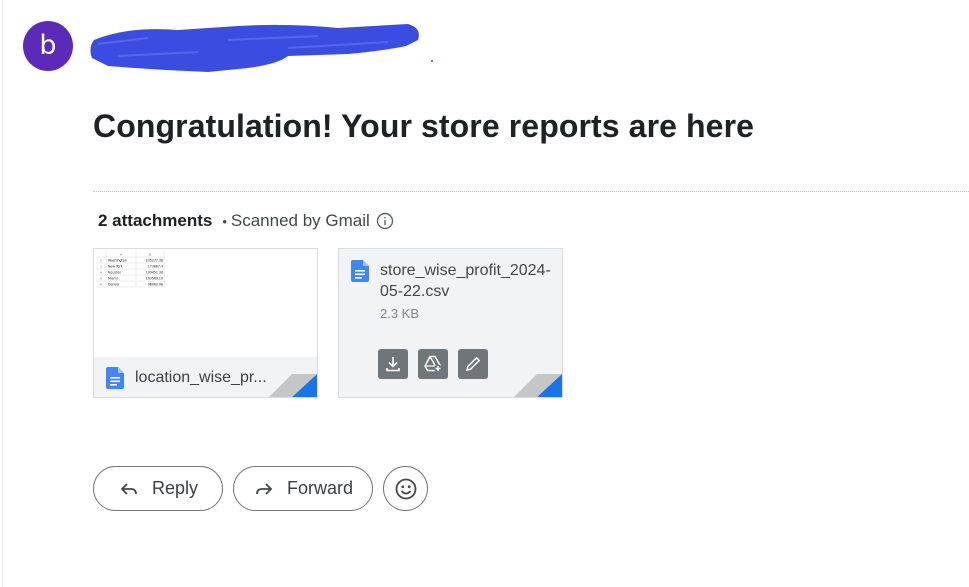  Describe the element at coordinates (300, 220) in the screenshot. I see `scanned-label: Scanned by Gmail` at that location.